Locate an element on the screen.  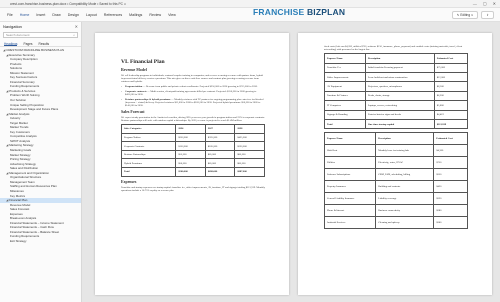
table-cell: Furniture & Fixtures is located at coordinates (345, 96).